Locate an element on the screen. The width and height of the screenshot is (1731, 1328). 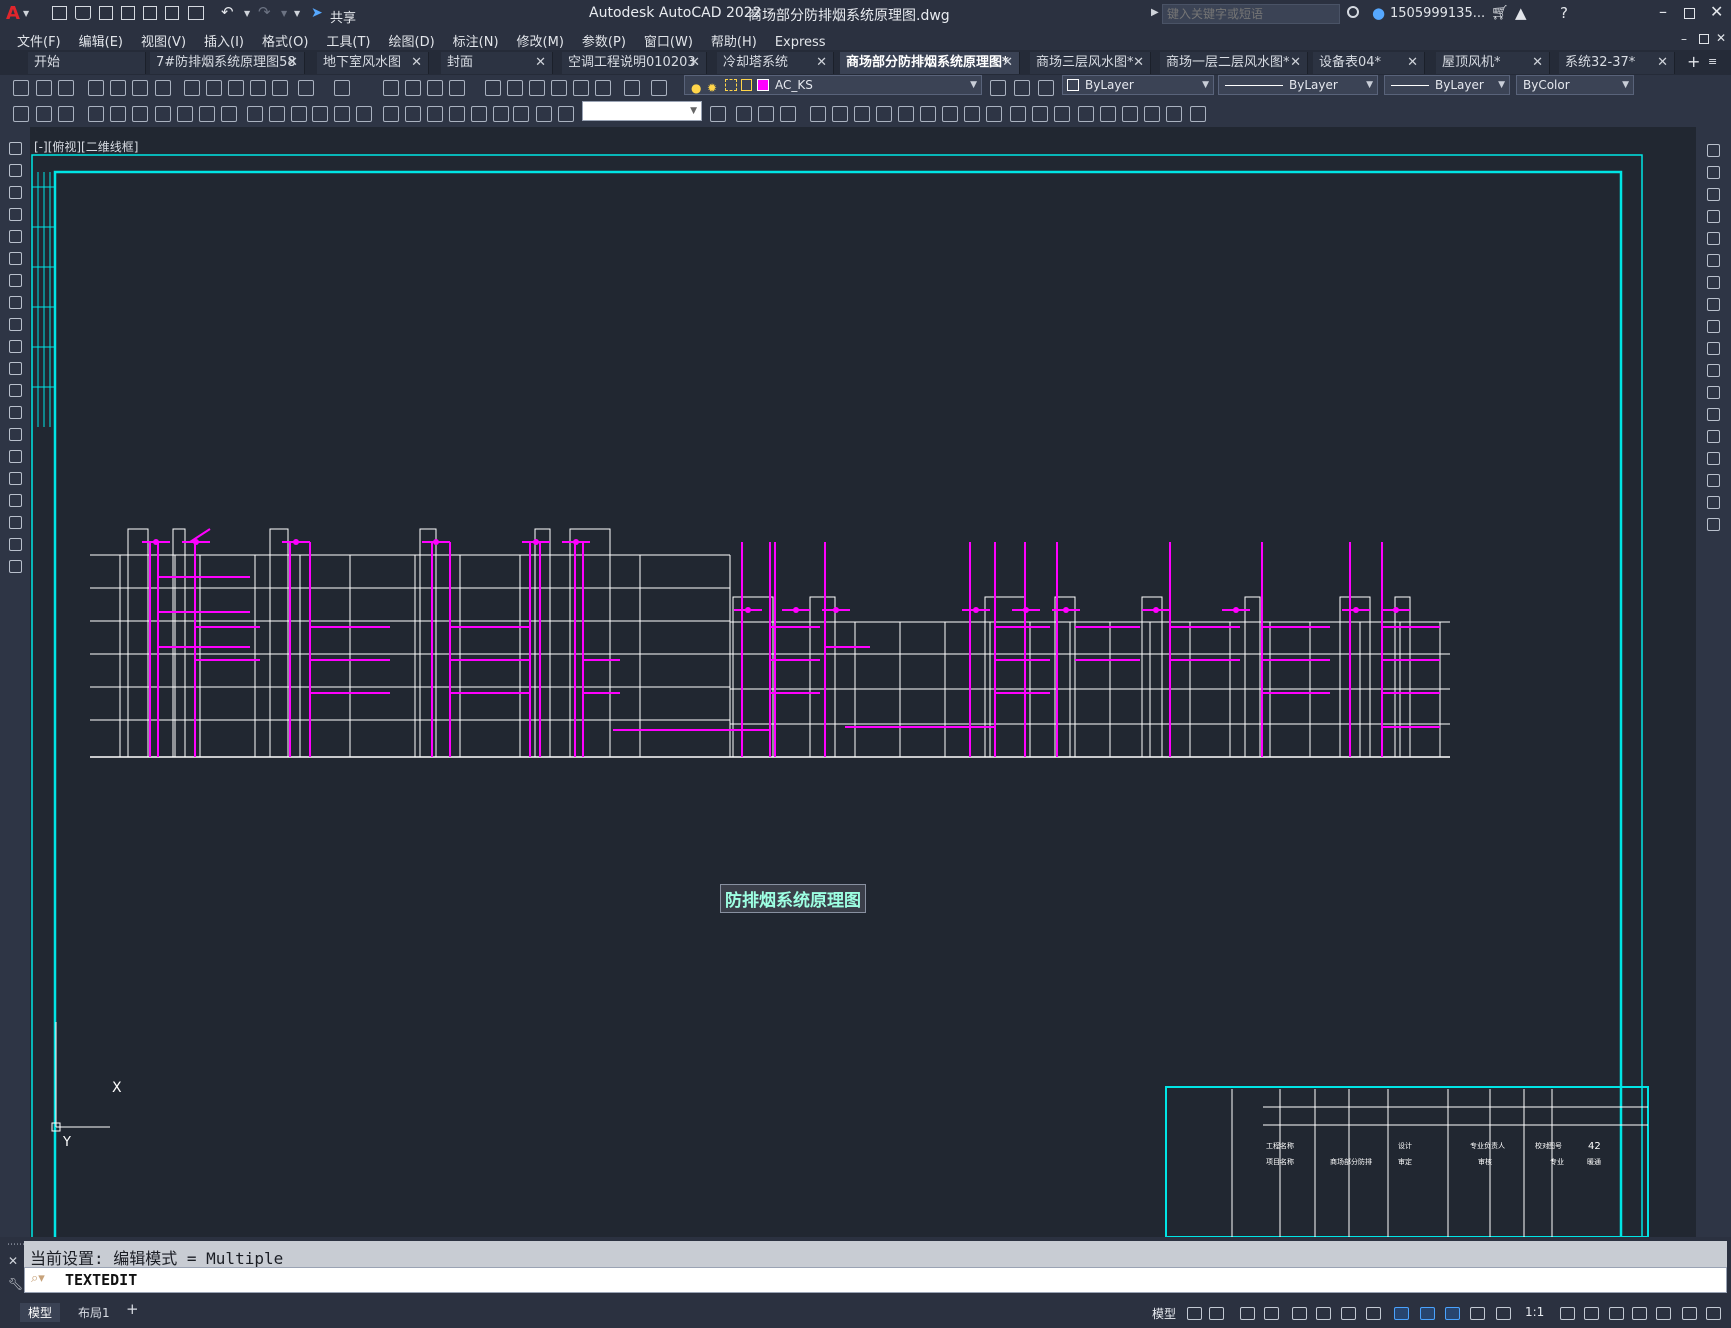
model-space-toggle: 模型 is located at coordinates (1164, 1313).